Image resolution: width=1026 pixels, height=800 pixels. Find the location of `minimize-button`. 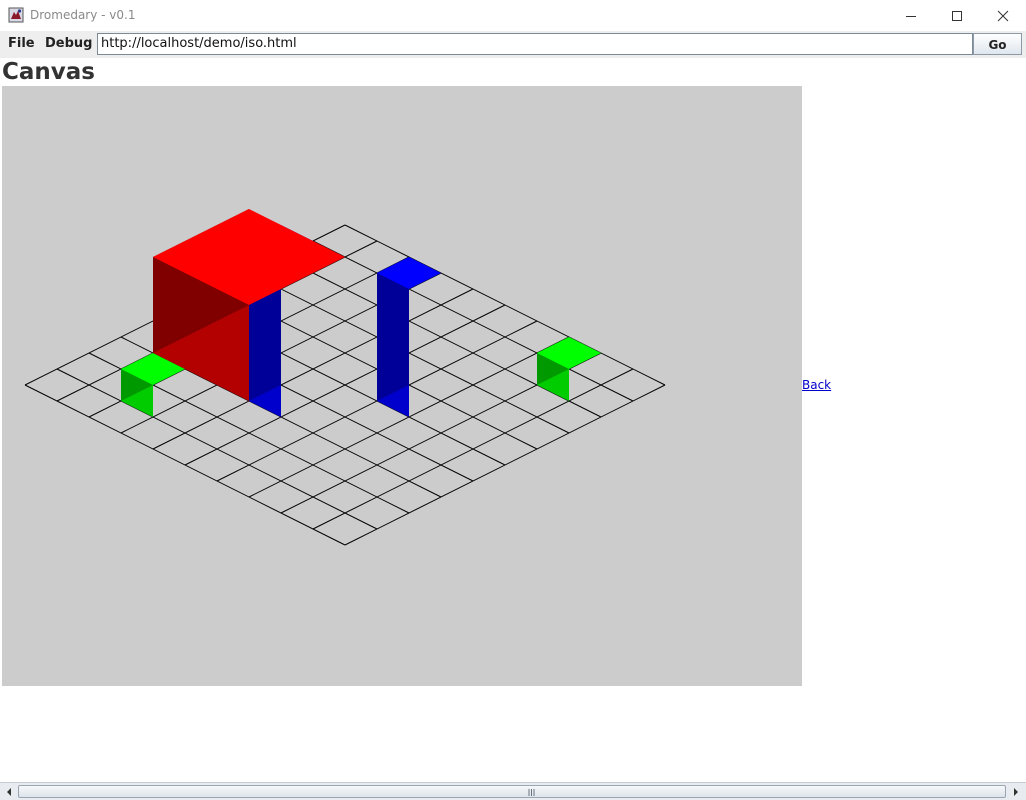

minimize-button is located at coordinates (911, 15).